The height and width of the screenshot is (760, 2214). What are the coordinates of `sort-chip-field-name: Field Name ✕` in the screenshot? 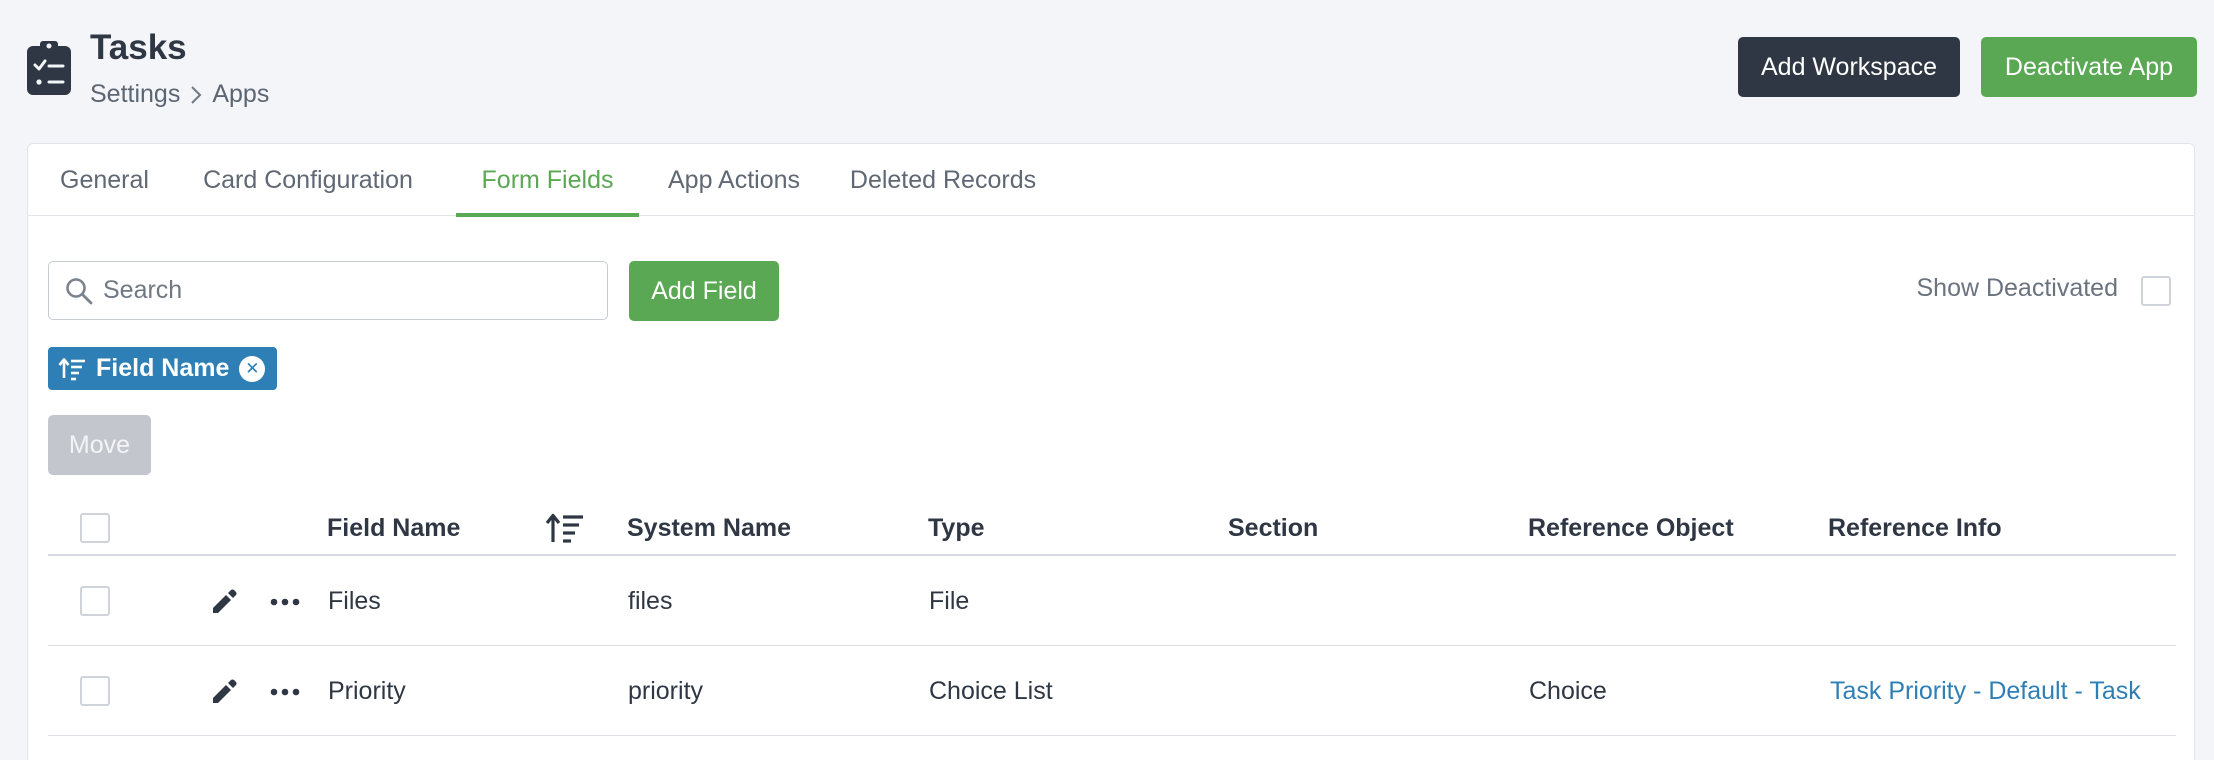 It's located at (162, 368).